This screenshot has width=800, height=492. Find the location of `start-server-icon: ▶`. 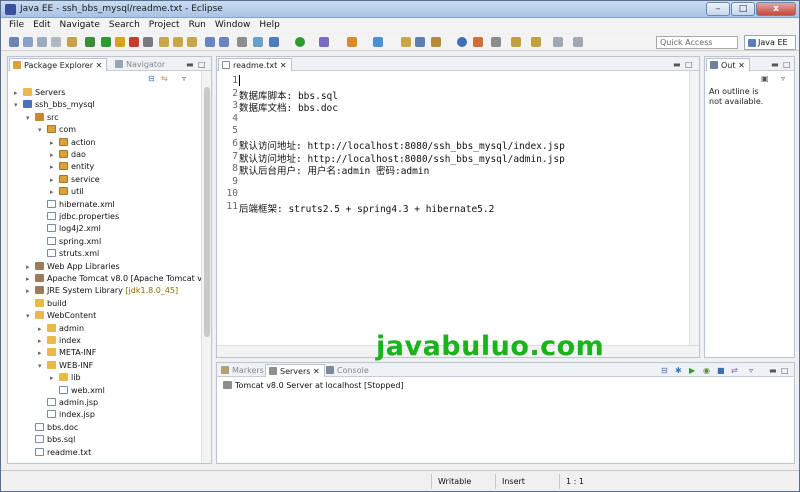

start-server-icon: ▶ is located at coordinates (692, 370).